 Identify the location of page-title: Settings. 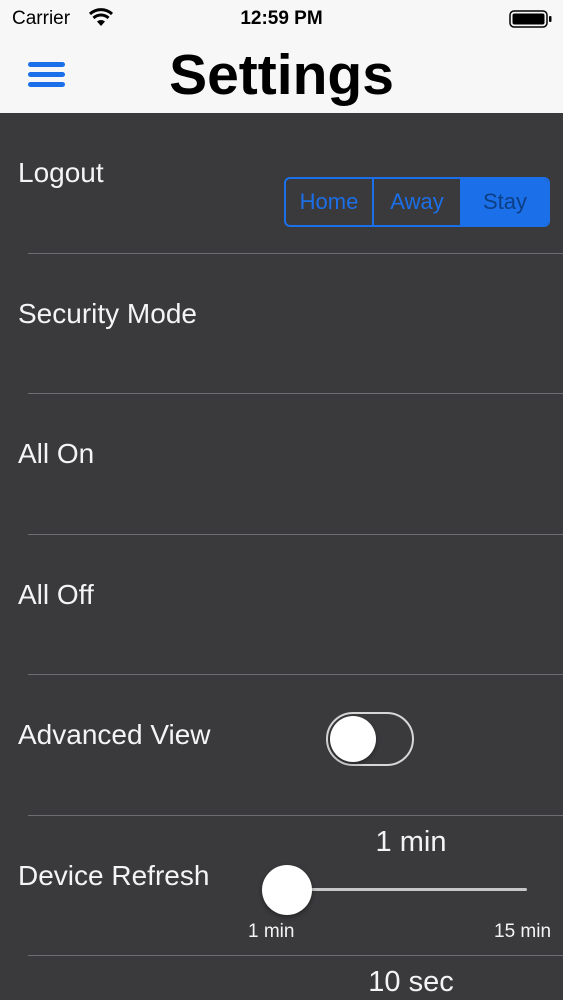
(281, 75).